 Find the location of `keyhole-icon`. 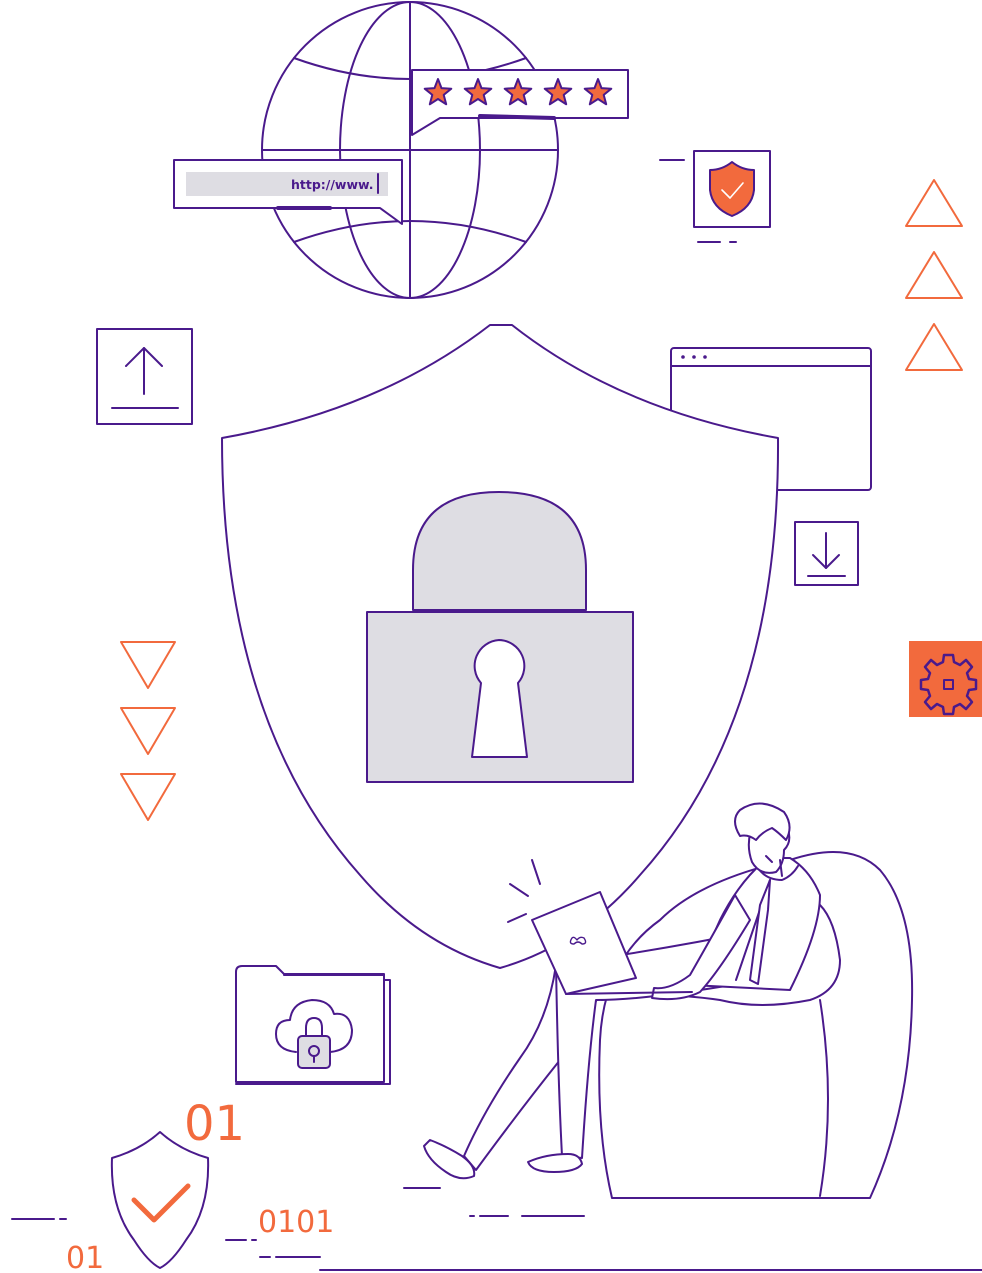

keyhole-icon is located at coordinates (499, 698).